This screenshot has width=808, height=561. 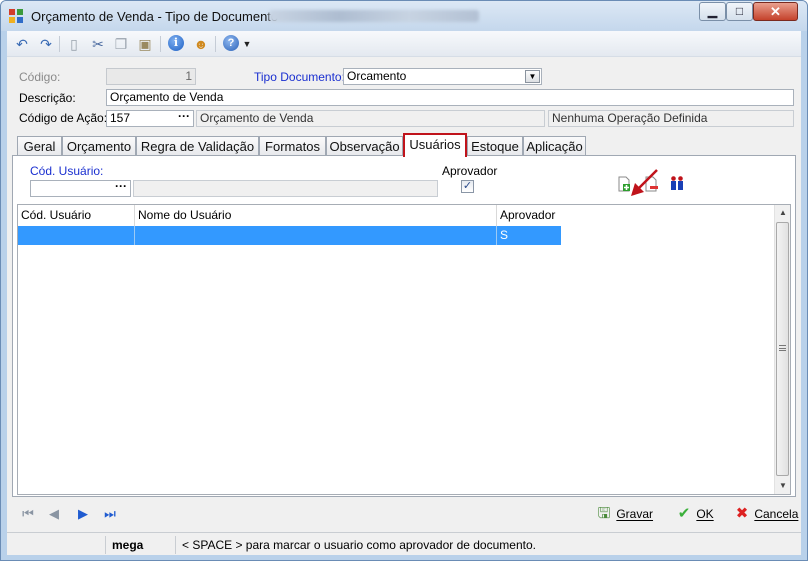 I want to click on check-icon: ✔, so click(x=684, y=513).